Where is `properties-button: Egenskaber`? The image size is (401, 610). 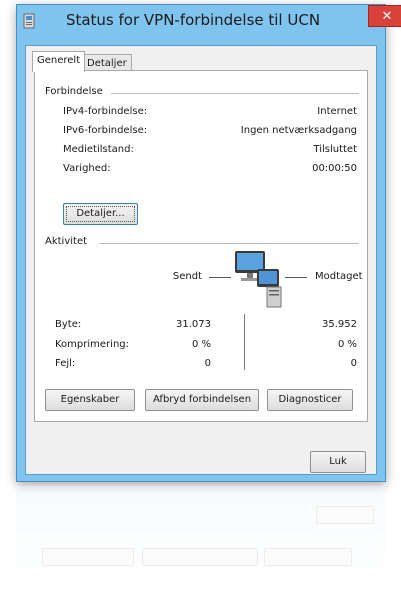
properties-button: Egenskaber is located at coordinates (90, 400).